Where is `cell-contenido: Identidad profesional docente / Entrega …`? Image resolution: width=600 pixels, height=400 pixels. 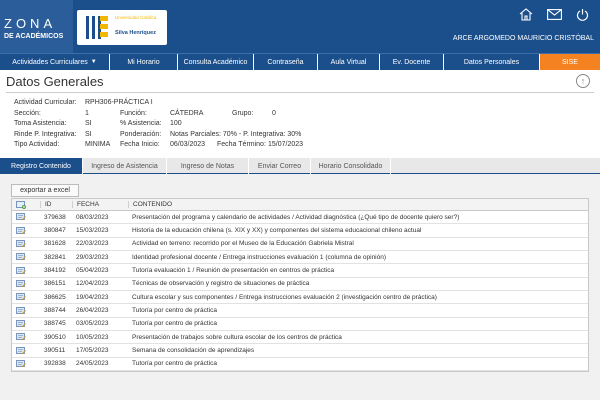
cell-contenido: Identidad profesional docente / Entrega … is located at coordinates (259, 257).